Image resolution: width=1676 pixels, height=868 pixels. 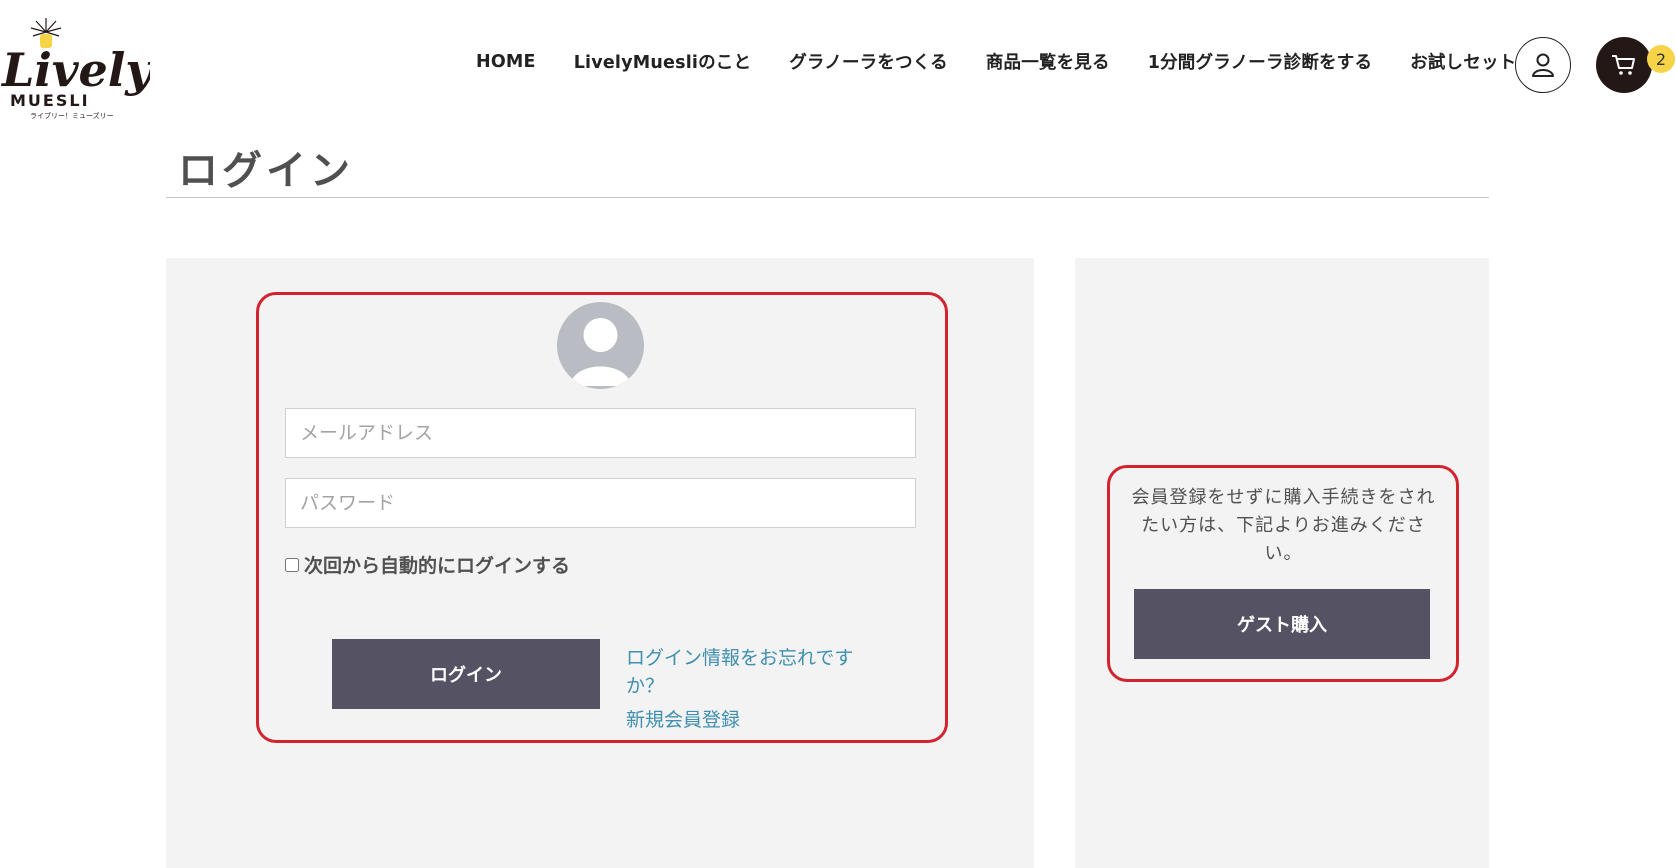 I want to click on cart-icon, so click(x=1623, y=65).